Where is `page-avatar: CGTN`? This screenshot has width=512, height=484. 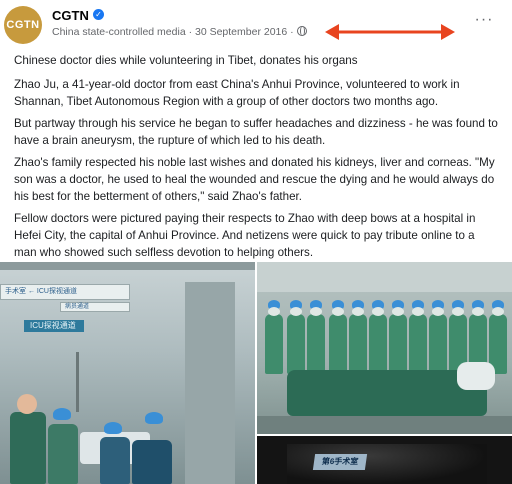
page-avatar: CGTN is located at coordinates (23, 25).